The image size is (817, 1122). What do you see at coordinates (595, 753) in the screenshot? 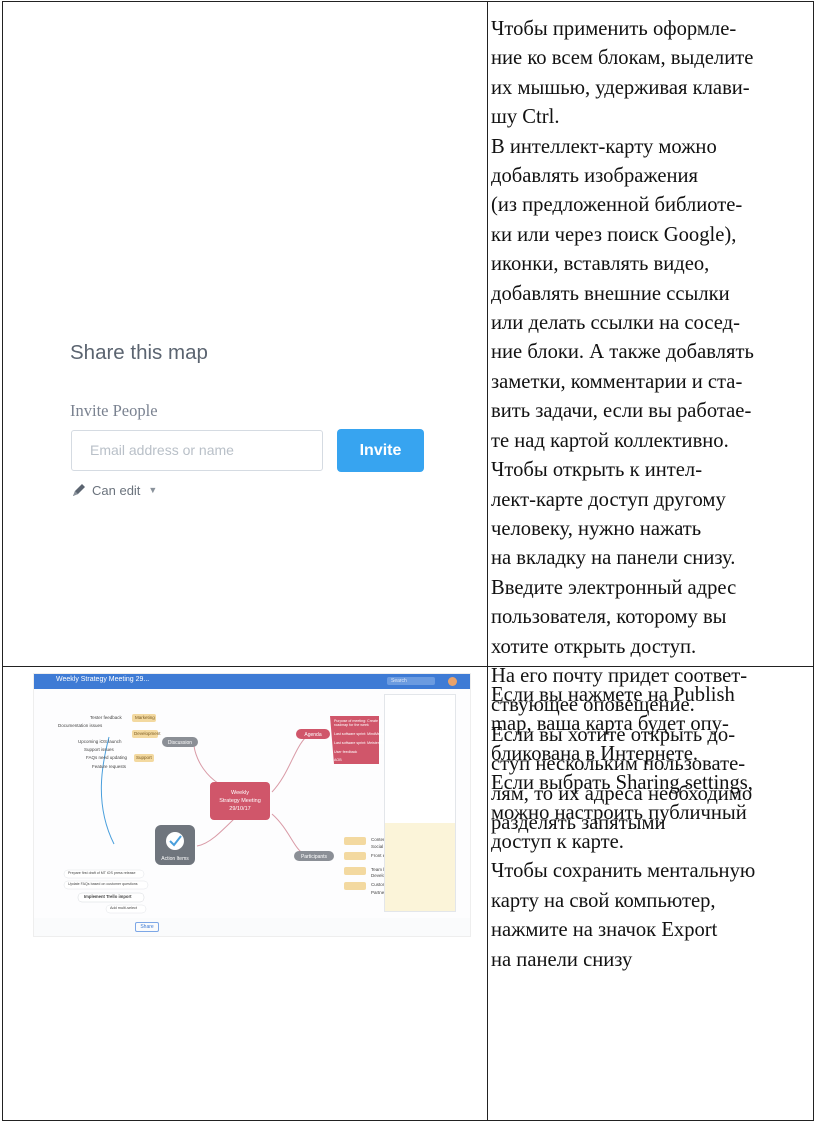
I see `text-line: бликована в Интернете.` at bounding box center [595, 753].